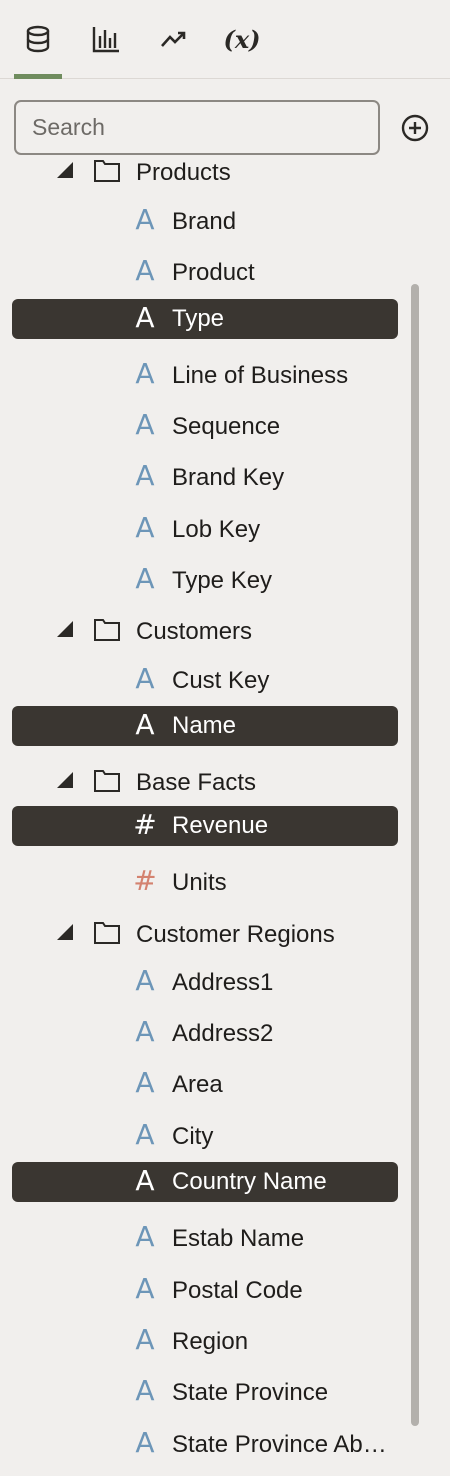 The width and height of the screenshot is (450, 1476). I want to click on database-icon, so click(38, 39).